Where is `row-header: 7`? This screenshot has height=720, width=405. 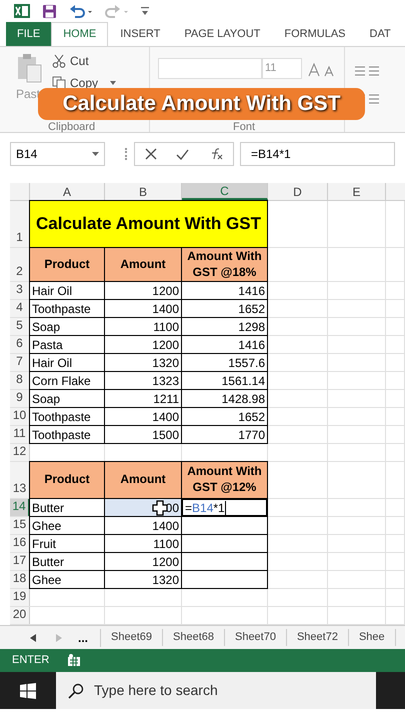 row-header: 7 is located at coordinates (20, 362).